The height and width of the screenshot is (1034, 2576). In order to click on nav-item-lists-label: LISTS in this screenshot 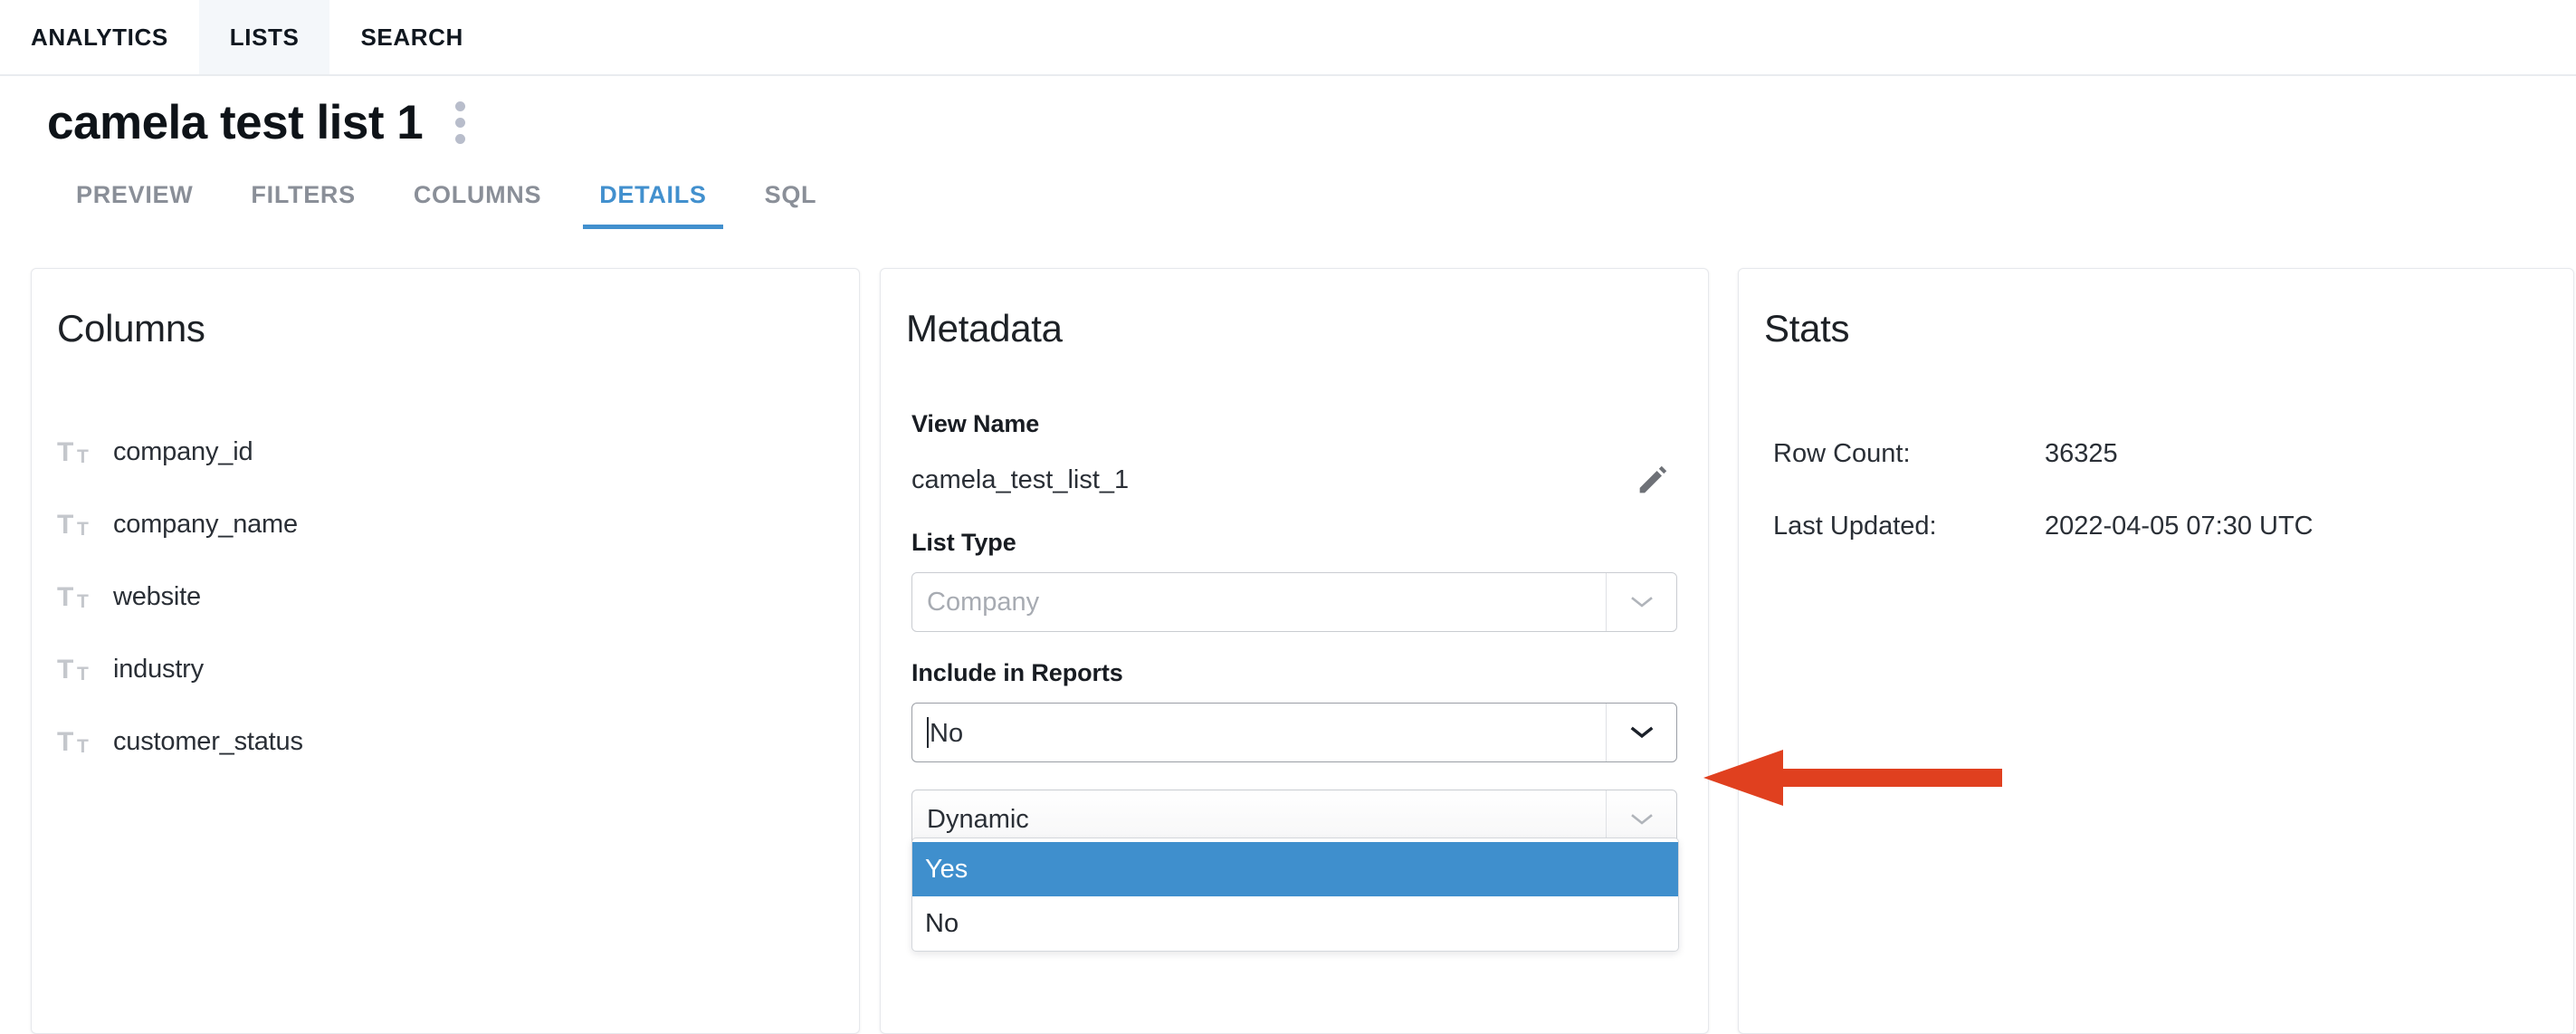, I will do `click(265, 37)`.